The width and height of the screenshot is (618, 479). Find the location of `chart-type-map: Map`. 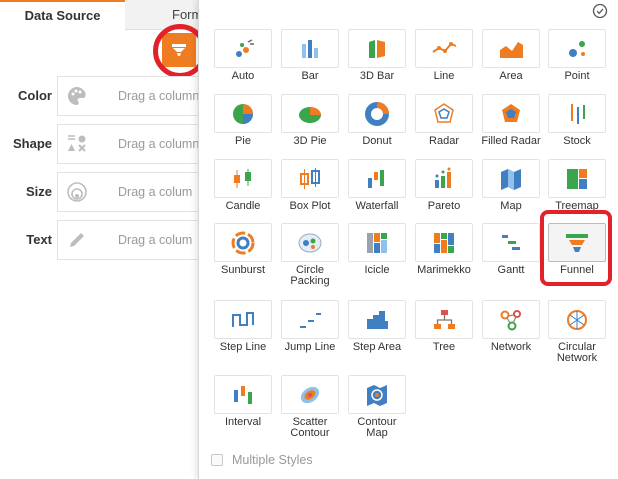

chart-type-map: Map is located at coordinates (511, 185).